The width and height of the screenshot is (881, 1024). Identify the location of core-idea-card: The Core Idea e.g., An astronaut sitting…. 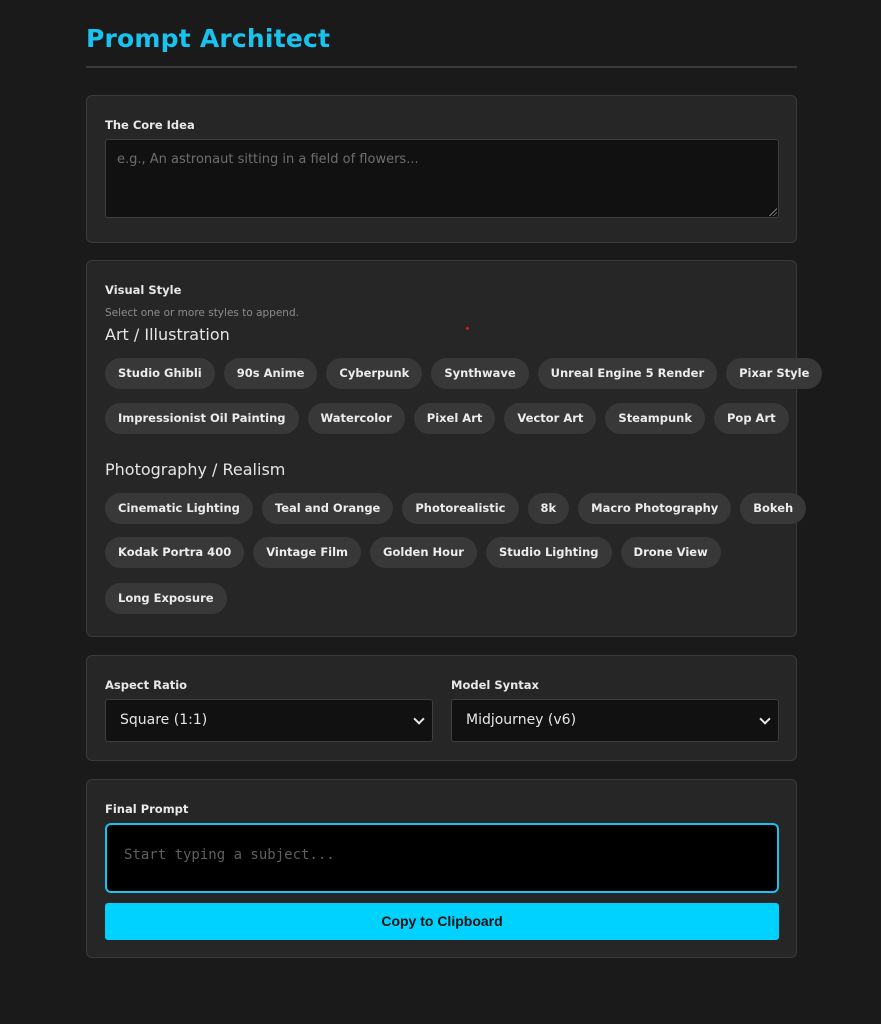
(441, 169).